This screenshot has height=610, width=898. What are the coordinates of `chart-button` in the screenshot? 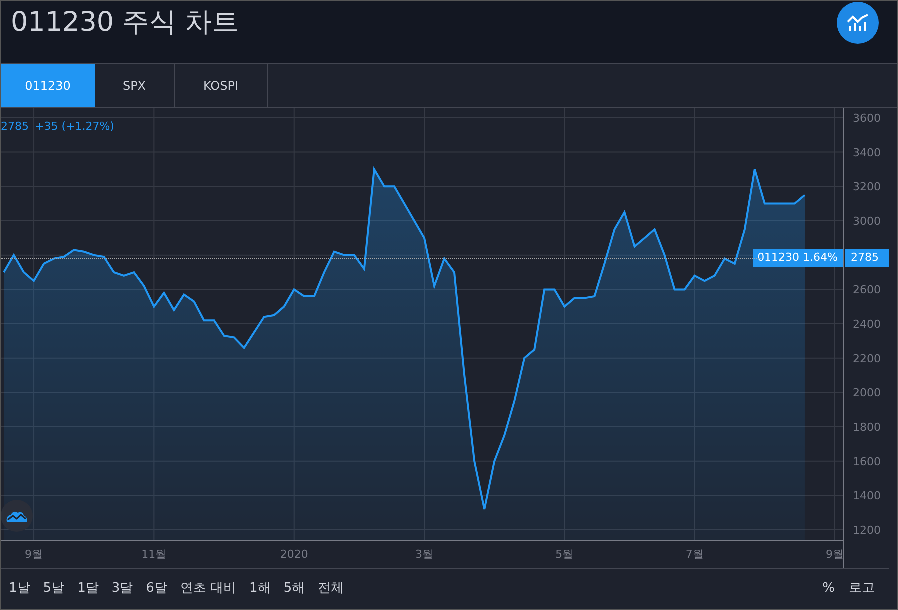 It's located at (858, 23).